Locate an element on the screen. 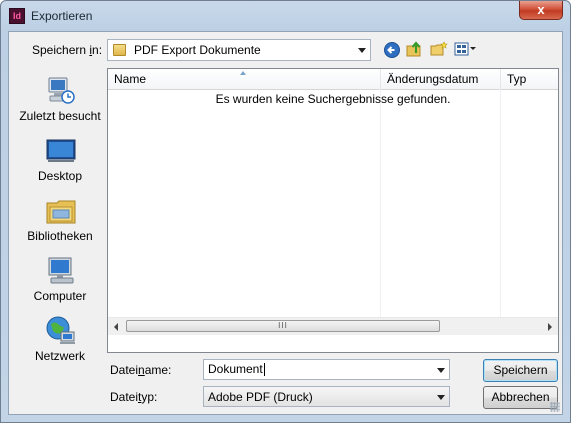 The image size is (571, 423). place-label: Desktop is located at coordinates (60, 176).